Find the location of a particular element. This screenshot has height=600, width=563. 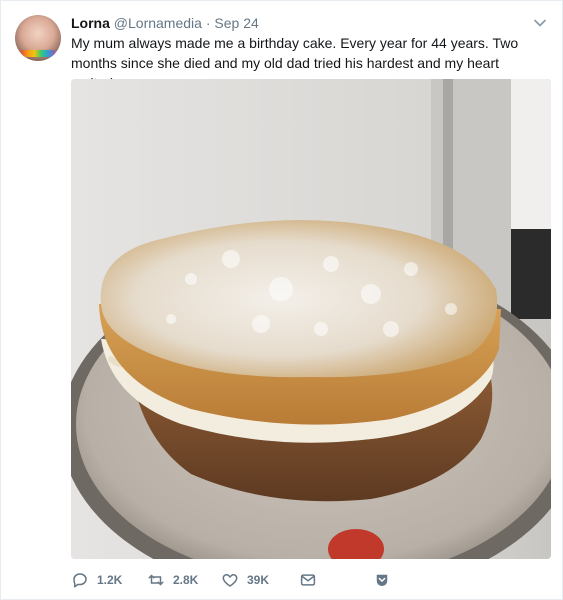

reply-action: 1.2K is located at coordinates (96, 580).